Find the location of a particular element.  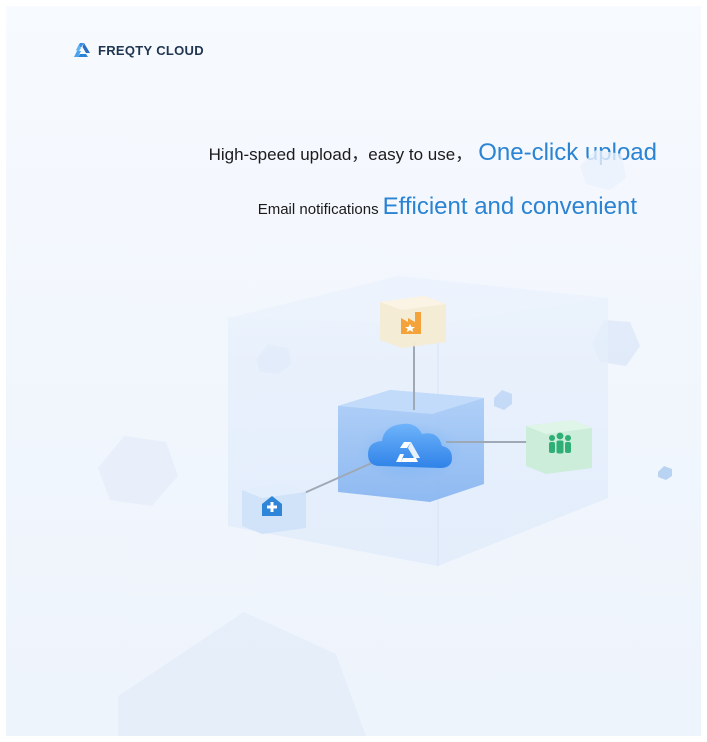

decor-cube-top-right is located at coordinates (603, 170).